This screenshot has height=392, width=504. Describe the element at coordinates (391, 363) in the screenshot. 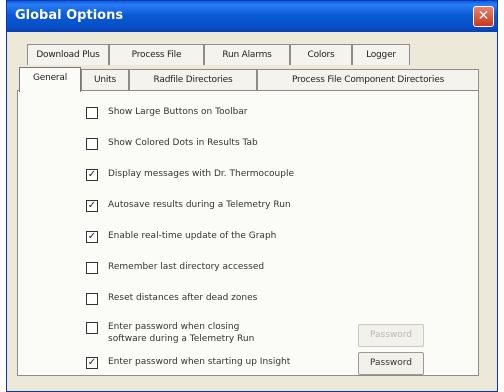

I see `password-startup-button: Password` at that location.